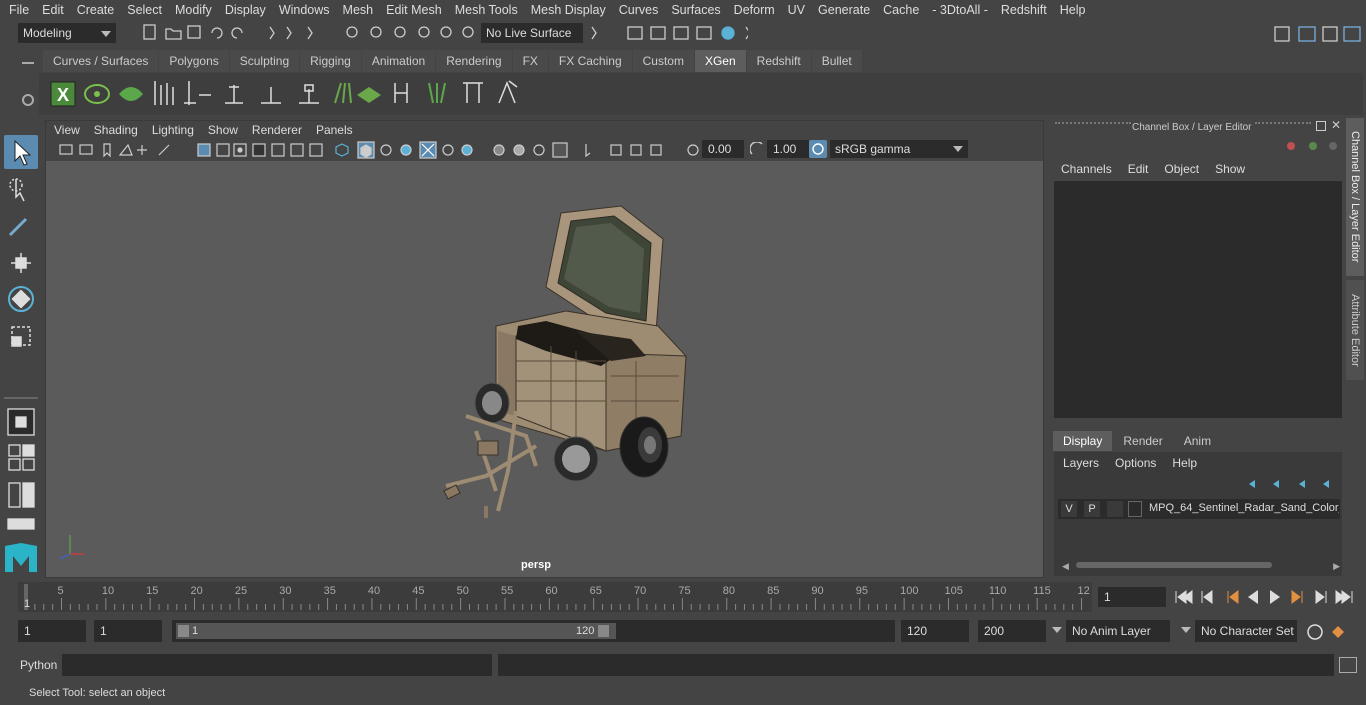  What do you see at coordinates (334, 130) in the screenshot?
I see `viewport-menu-panels: Panels` at bounding box center [334, 130].